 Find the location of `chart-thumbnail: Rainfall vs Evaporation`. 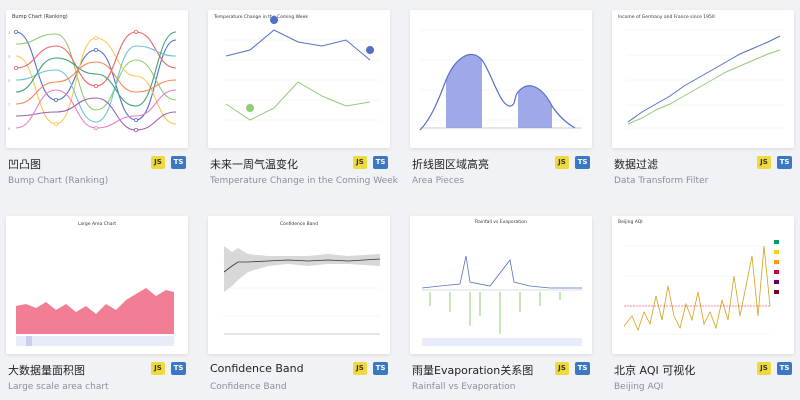

chart-thumbnail: Rainfall vs Evaporation is located at coordinates (501, 285).